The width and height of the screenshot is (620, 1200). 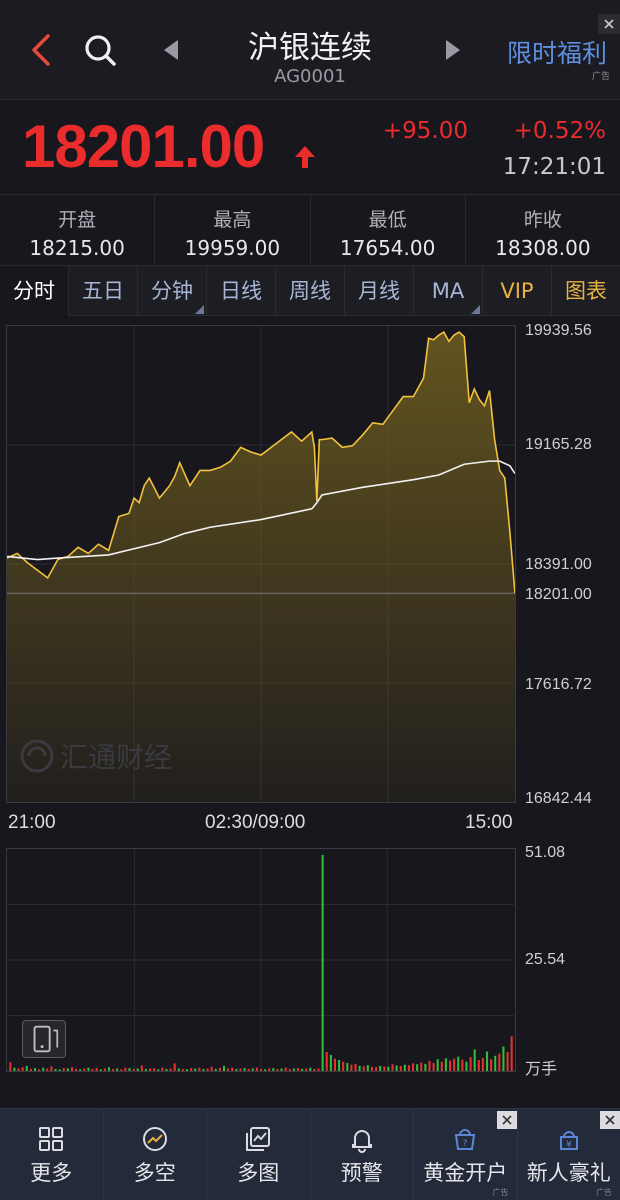 What do you see at coordinates (586, 291) in the screenshot?
I see `tab-charts: 图表` at bounding box center [586, 291].